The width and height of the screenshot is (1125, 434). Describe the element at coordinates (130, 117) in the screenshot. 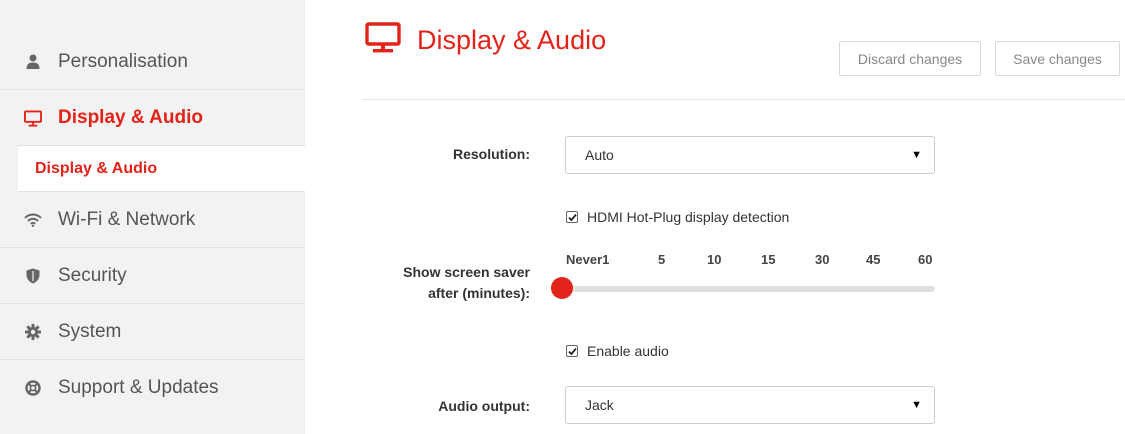

I see `sidebar-item-label: Display & Audio` at that location.